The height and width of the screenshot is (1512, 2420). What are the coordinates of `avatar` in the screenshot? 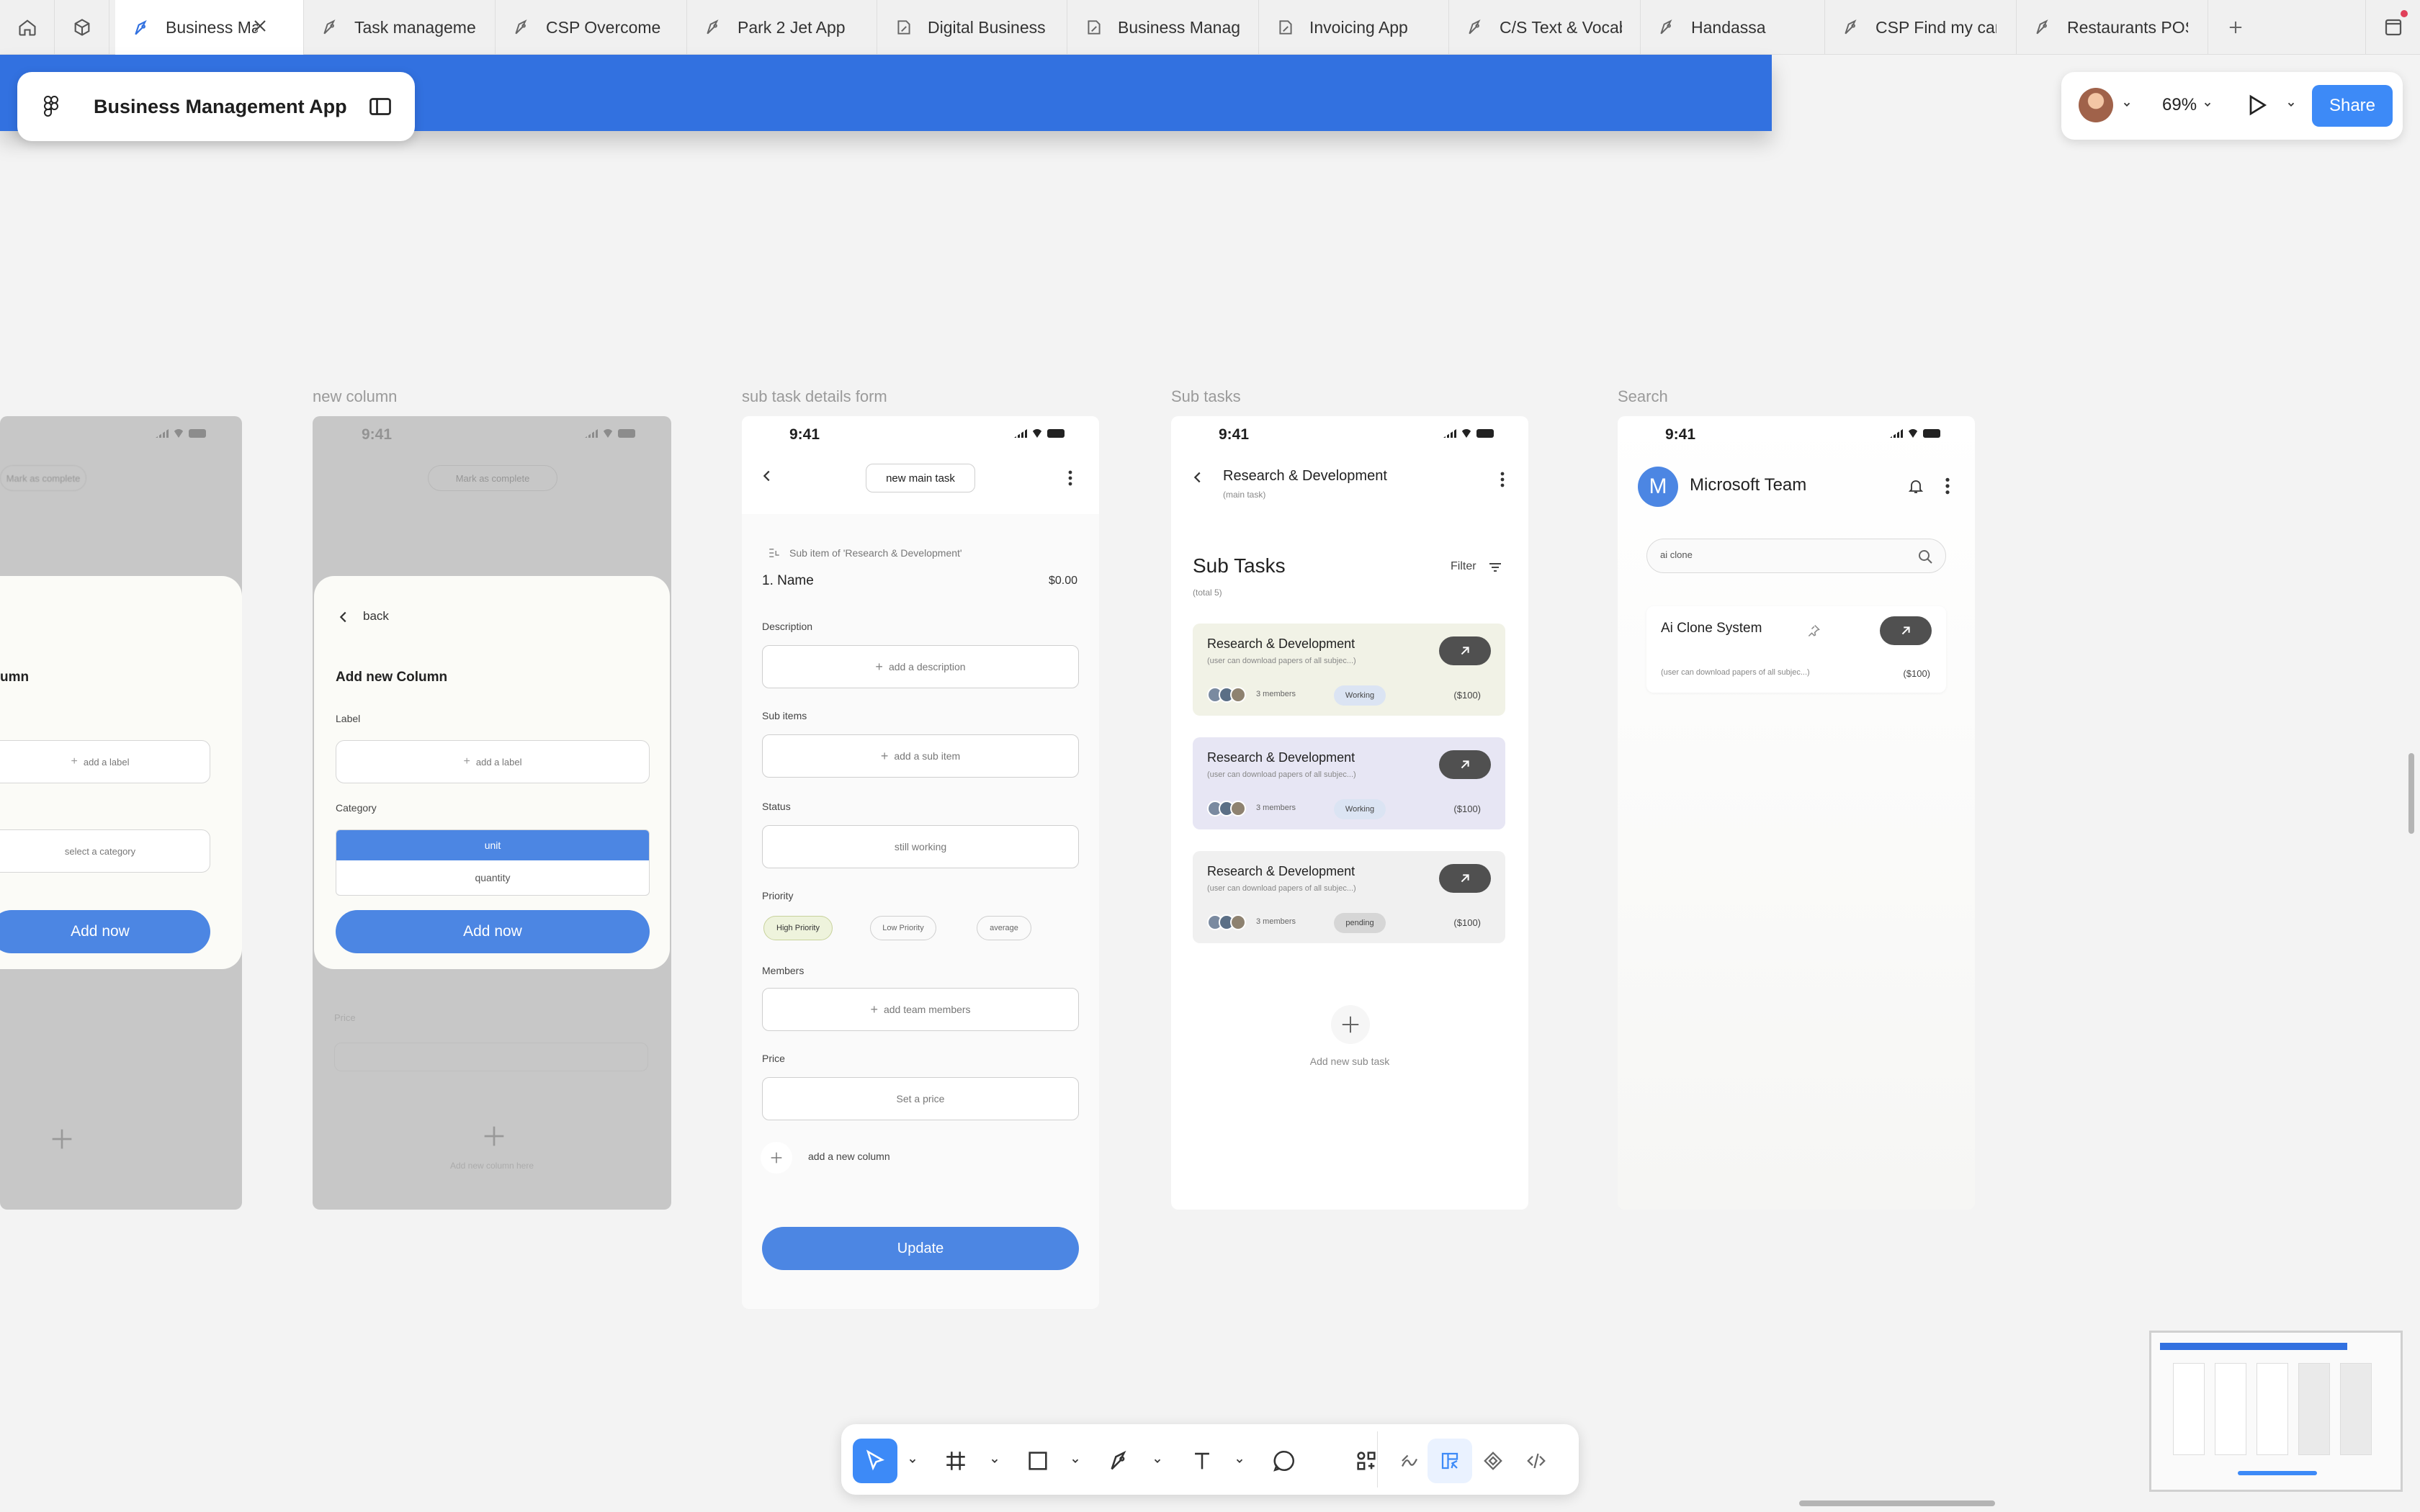 It's located at (2096, 105).